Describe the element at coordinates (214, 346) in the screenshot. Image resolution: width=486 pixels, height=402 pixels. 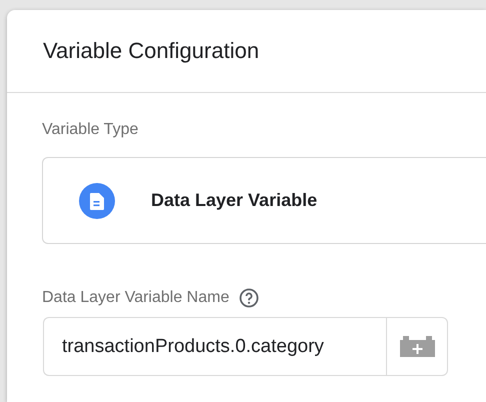
I see `variable-name-field: transactionProducts.0.category` at that location.